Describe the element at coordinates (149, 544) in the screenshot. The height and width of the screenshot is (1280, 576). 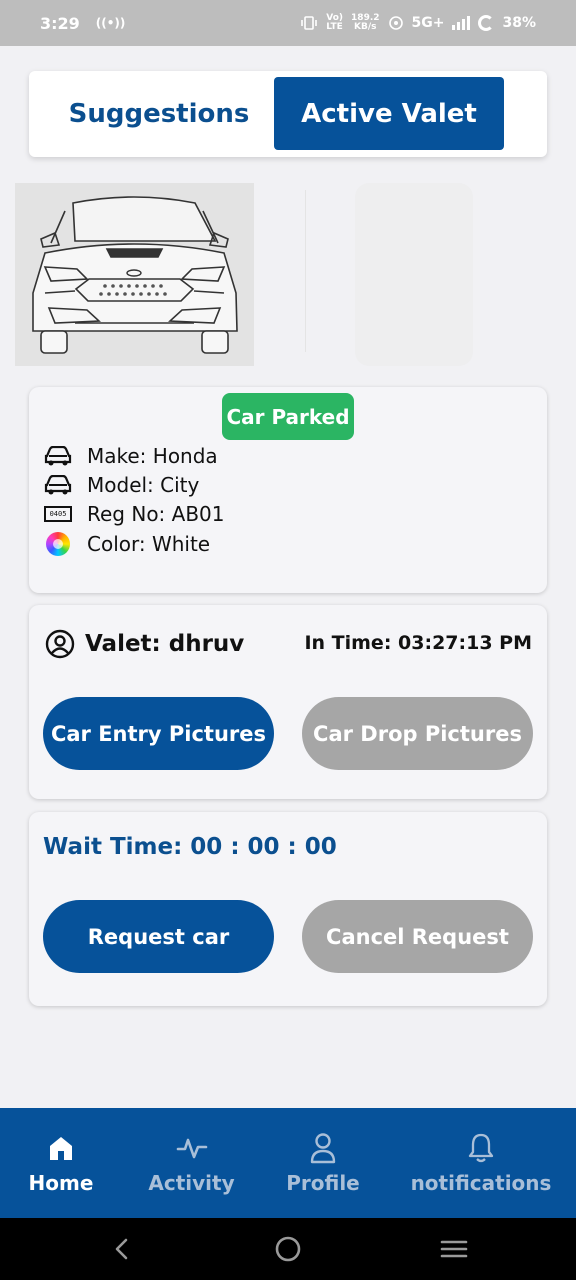
I see `color-text: Color: White` at that location.